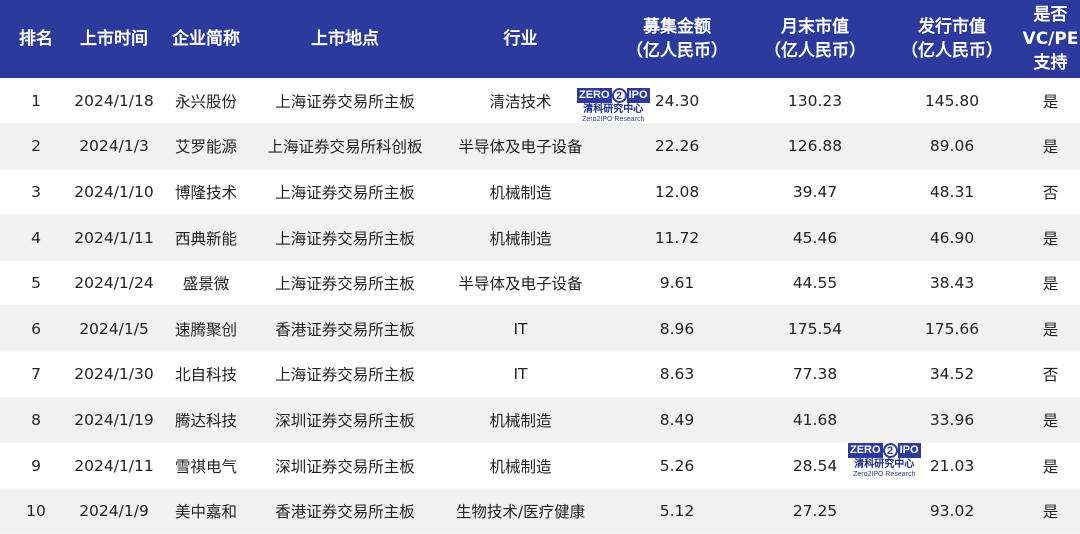 This screenshot has height=534, width=1080. I want to click on header-line: 排名, so click(36, 39).